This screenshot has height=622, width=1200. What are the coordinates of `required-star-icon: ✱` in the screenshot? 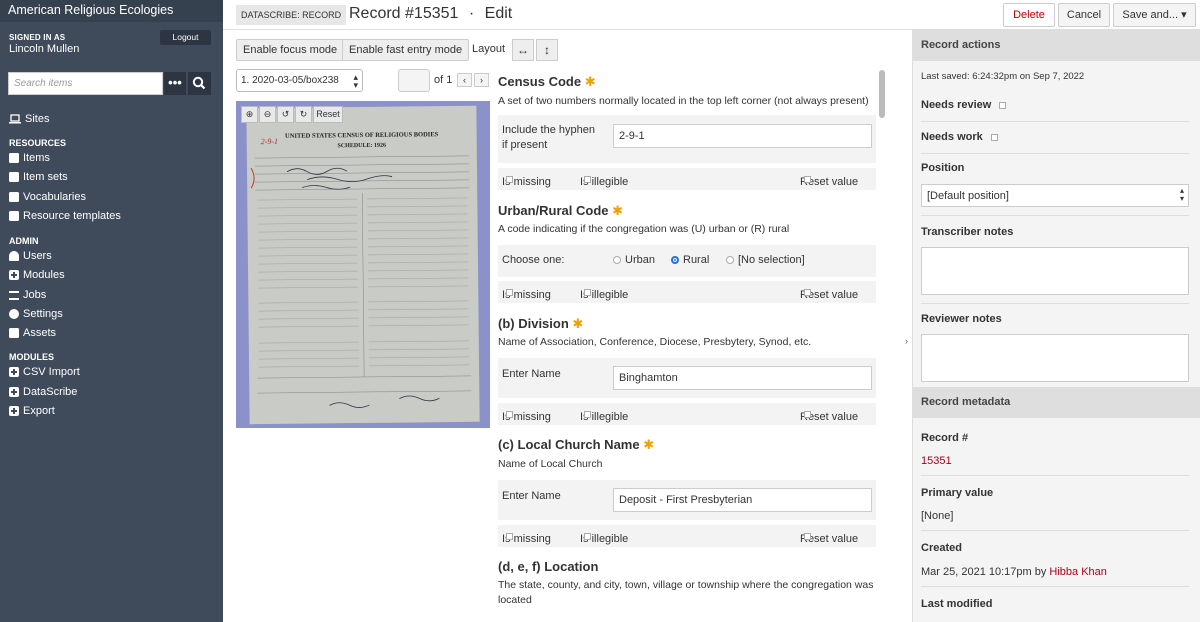 It's located at (649, 444).